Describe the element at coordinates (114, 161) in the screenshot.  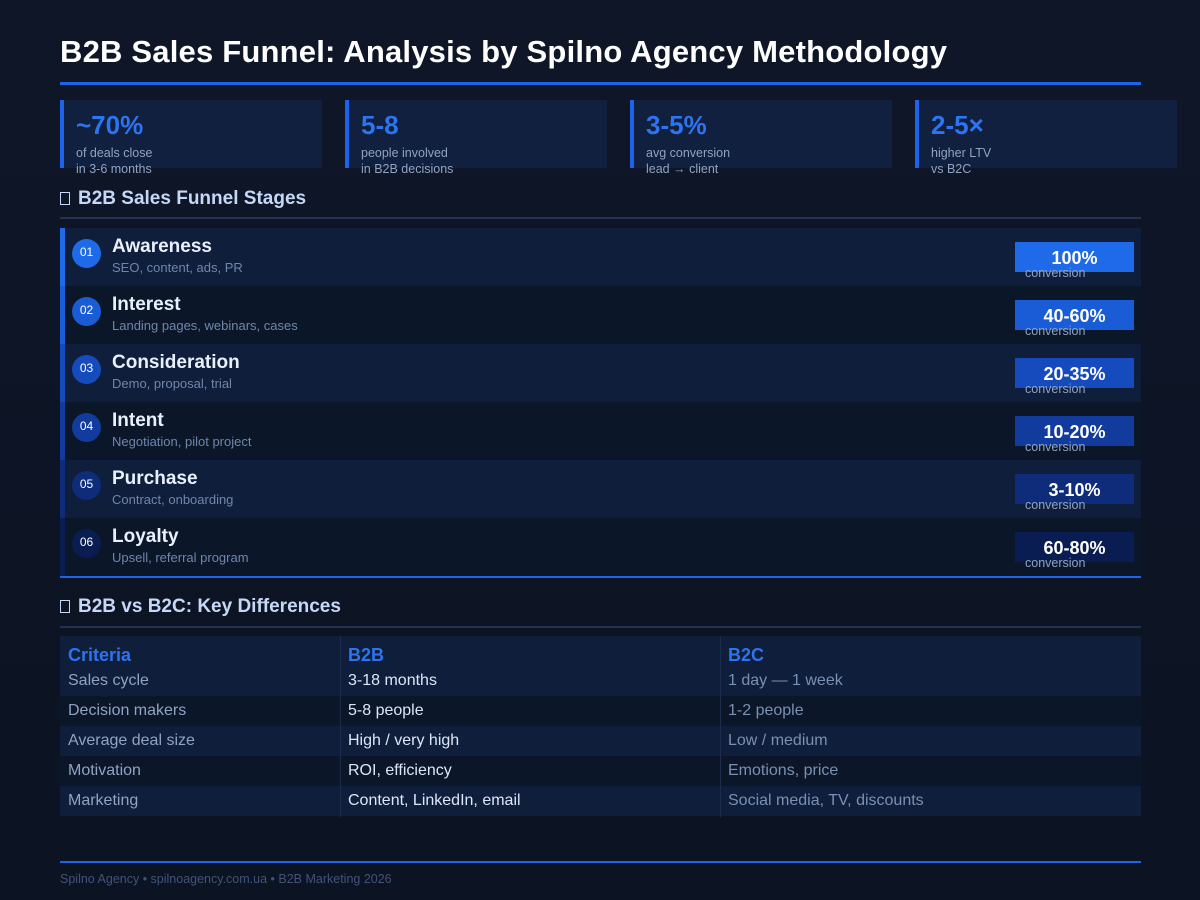
I see `stat-description: of deals close in 3-6 months` at that location.